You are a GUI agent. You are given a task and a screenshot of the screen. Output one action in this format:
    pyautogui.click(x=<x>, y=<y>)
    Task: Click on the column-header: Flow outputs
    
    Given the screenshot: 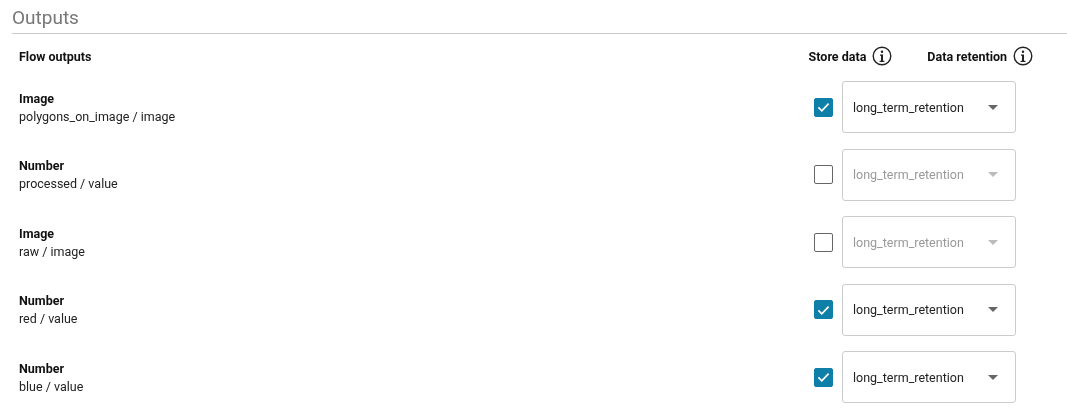 What is the action you would take?
    pyautogui.click(x=56, y=56)
    